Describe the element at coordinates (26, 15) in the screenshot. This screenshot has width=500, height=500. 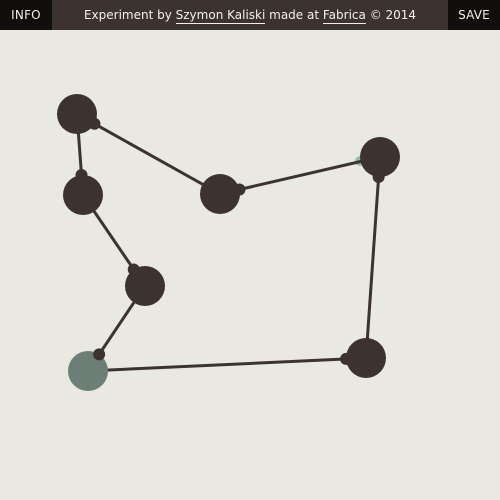
I see `info-button: INFO` at that location.